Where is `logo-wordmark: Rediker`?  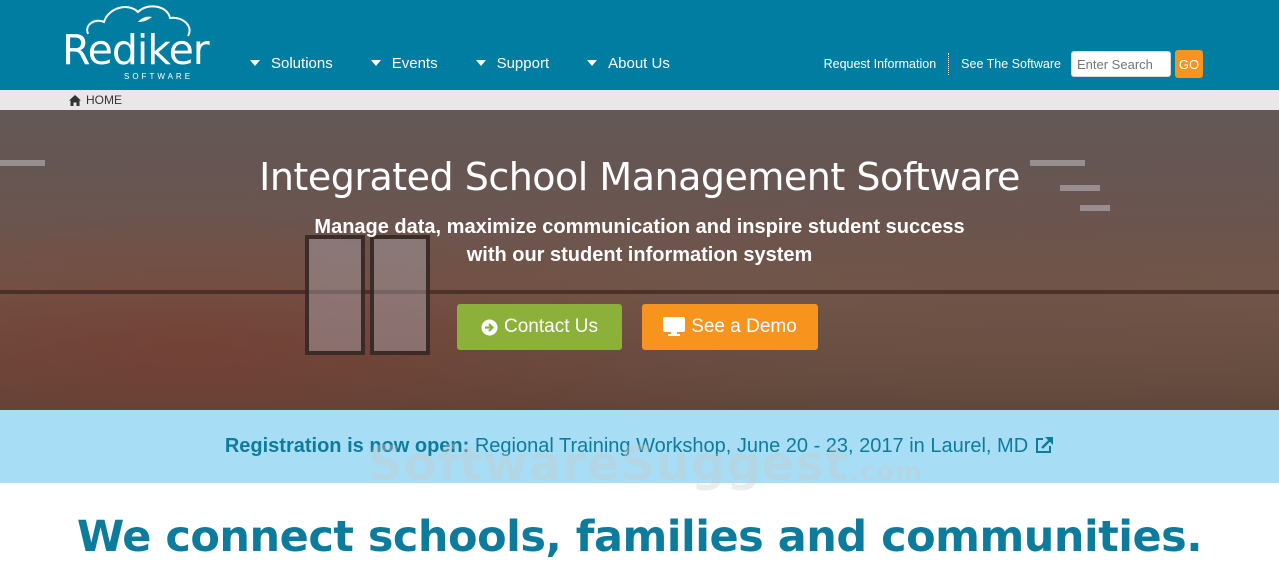
logo-wordmark: Rediker is located at coordinates (136, 50).